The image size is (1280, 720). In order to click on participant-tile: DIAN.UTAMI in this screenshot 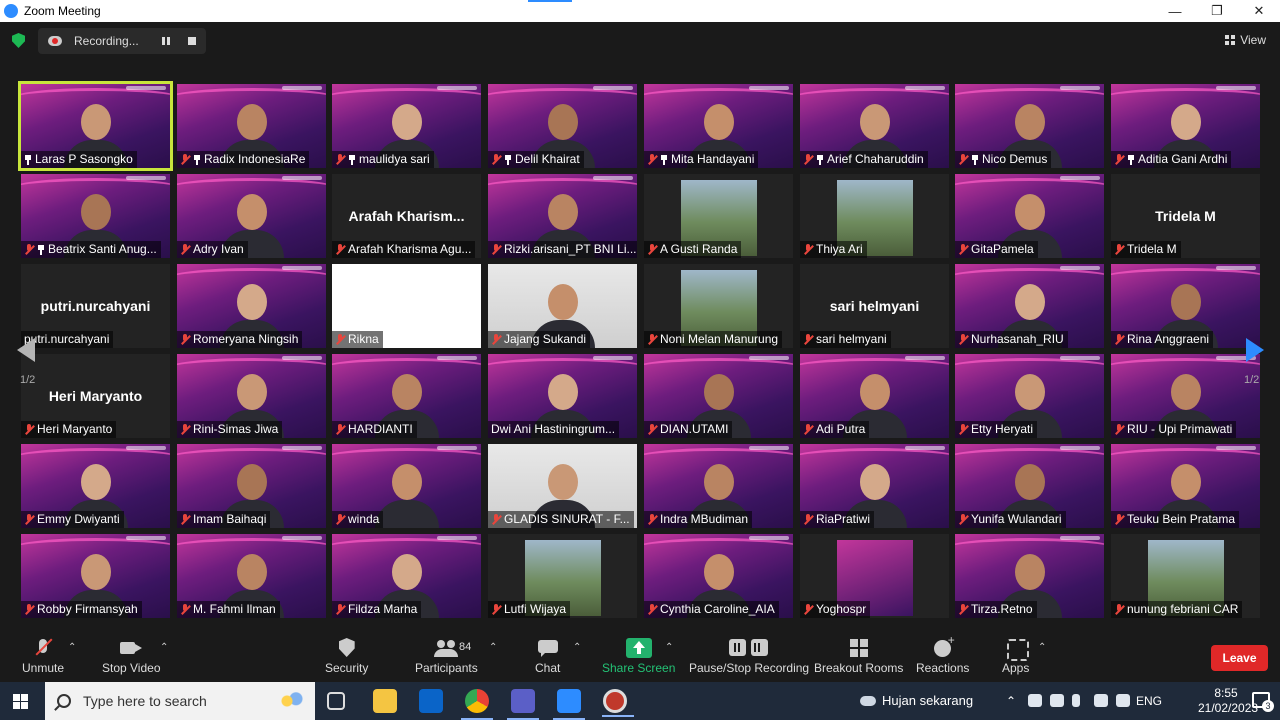, I will do `click(718, 396)`.